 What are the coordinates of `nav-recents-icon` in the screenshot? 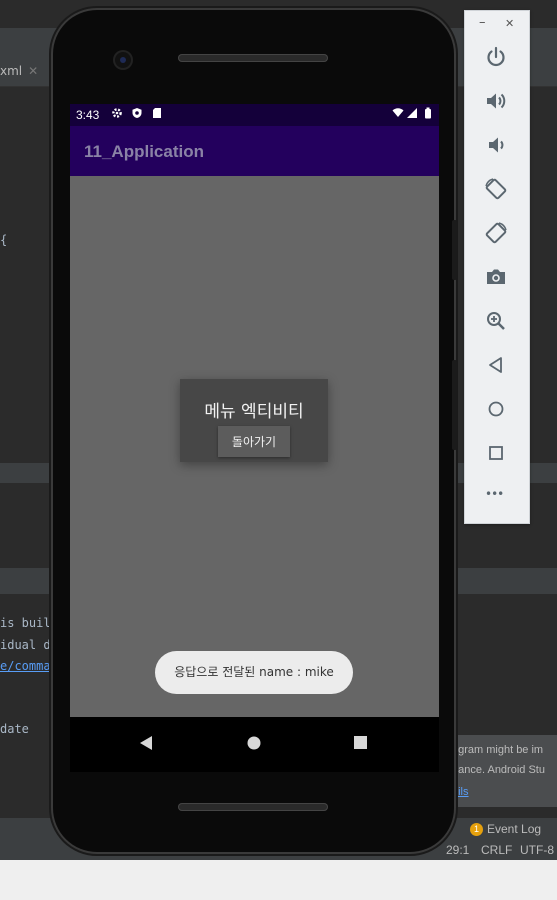 It's located at (360, 742).